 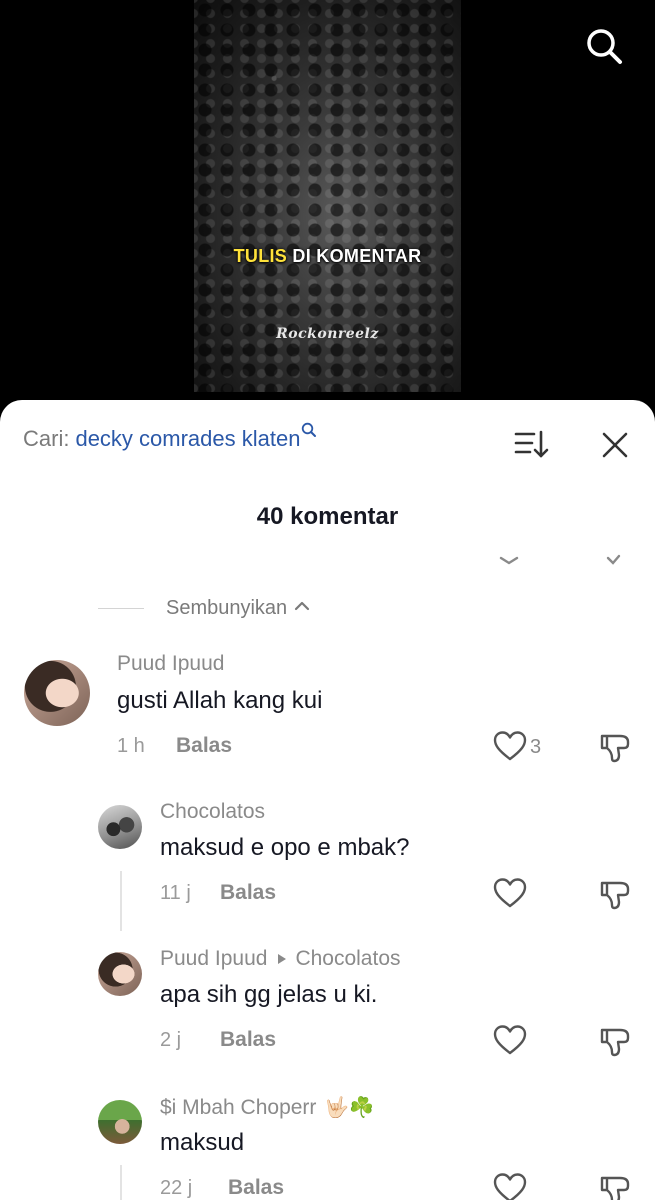 What do you see at coordinates (46, 438) in the screenshot?
I see `search-prefix: Cari:` at bounding box center [46, 438].